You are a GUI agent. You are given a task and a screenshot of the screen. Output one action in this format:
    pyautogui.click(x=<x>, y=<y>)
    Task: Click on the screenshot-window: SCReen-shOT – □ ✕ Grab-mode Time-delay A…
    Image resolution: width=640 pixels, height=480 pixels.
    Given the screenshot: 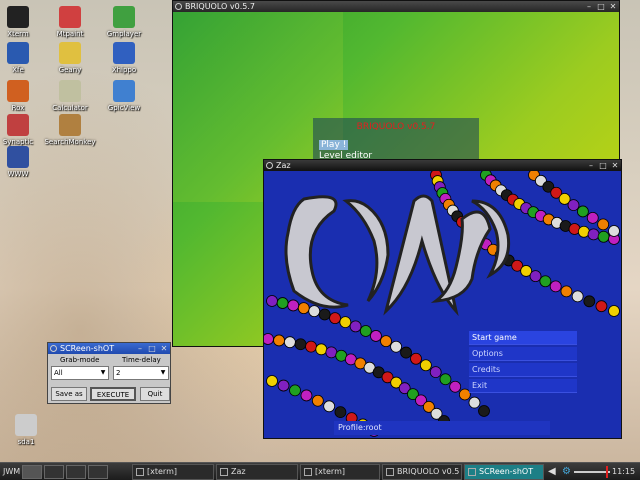 What is the action you would take?
    pyautogui.click(x=109, y=373)
    